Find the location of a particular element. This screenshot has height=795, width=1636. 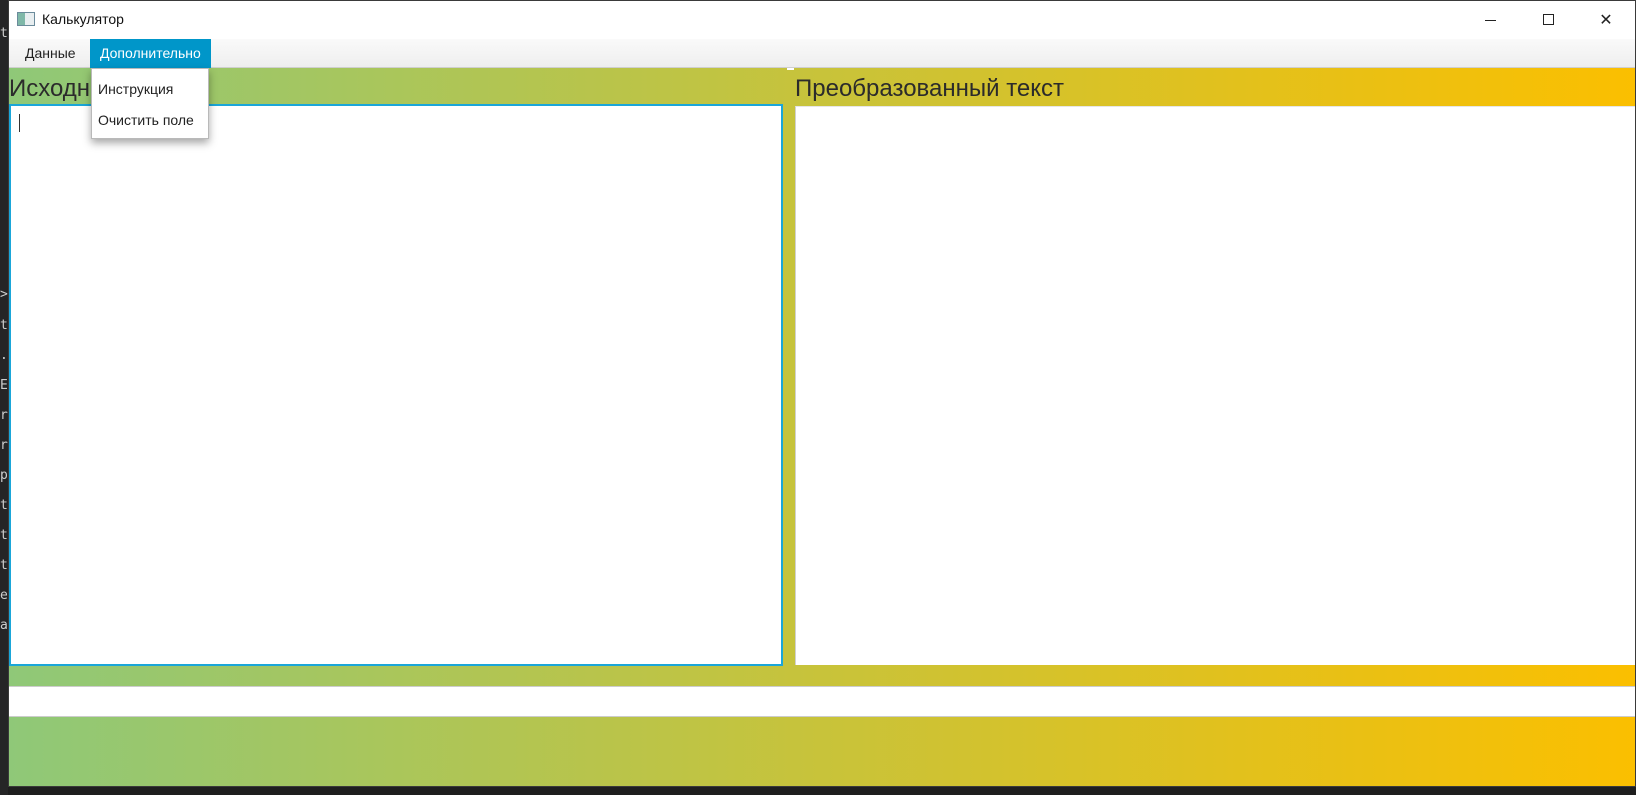

menu-bar: Данные Дополнительно is located at coordinates (822, 53).